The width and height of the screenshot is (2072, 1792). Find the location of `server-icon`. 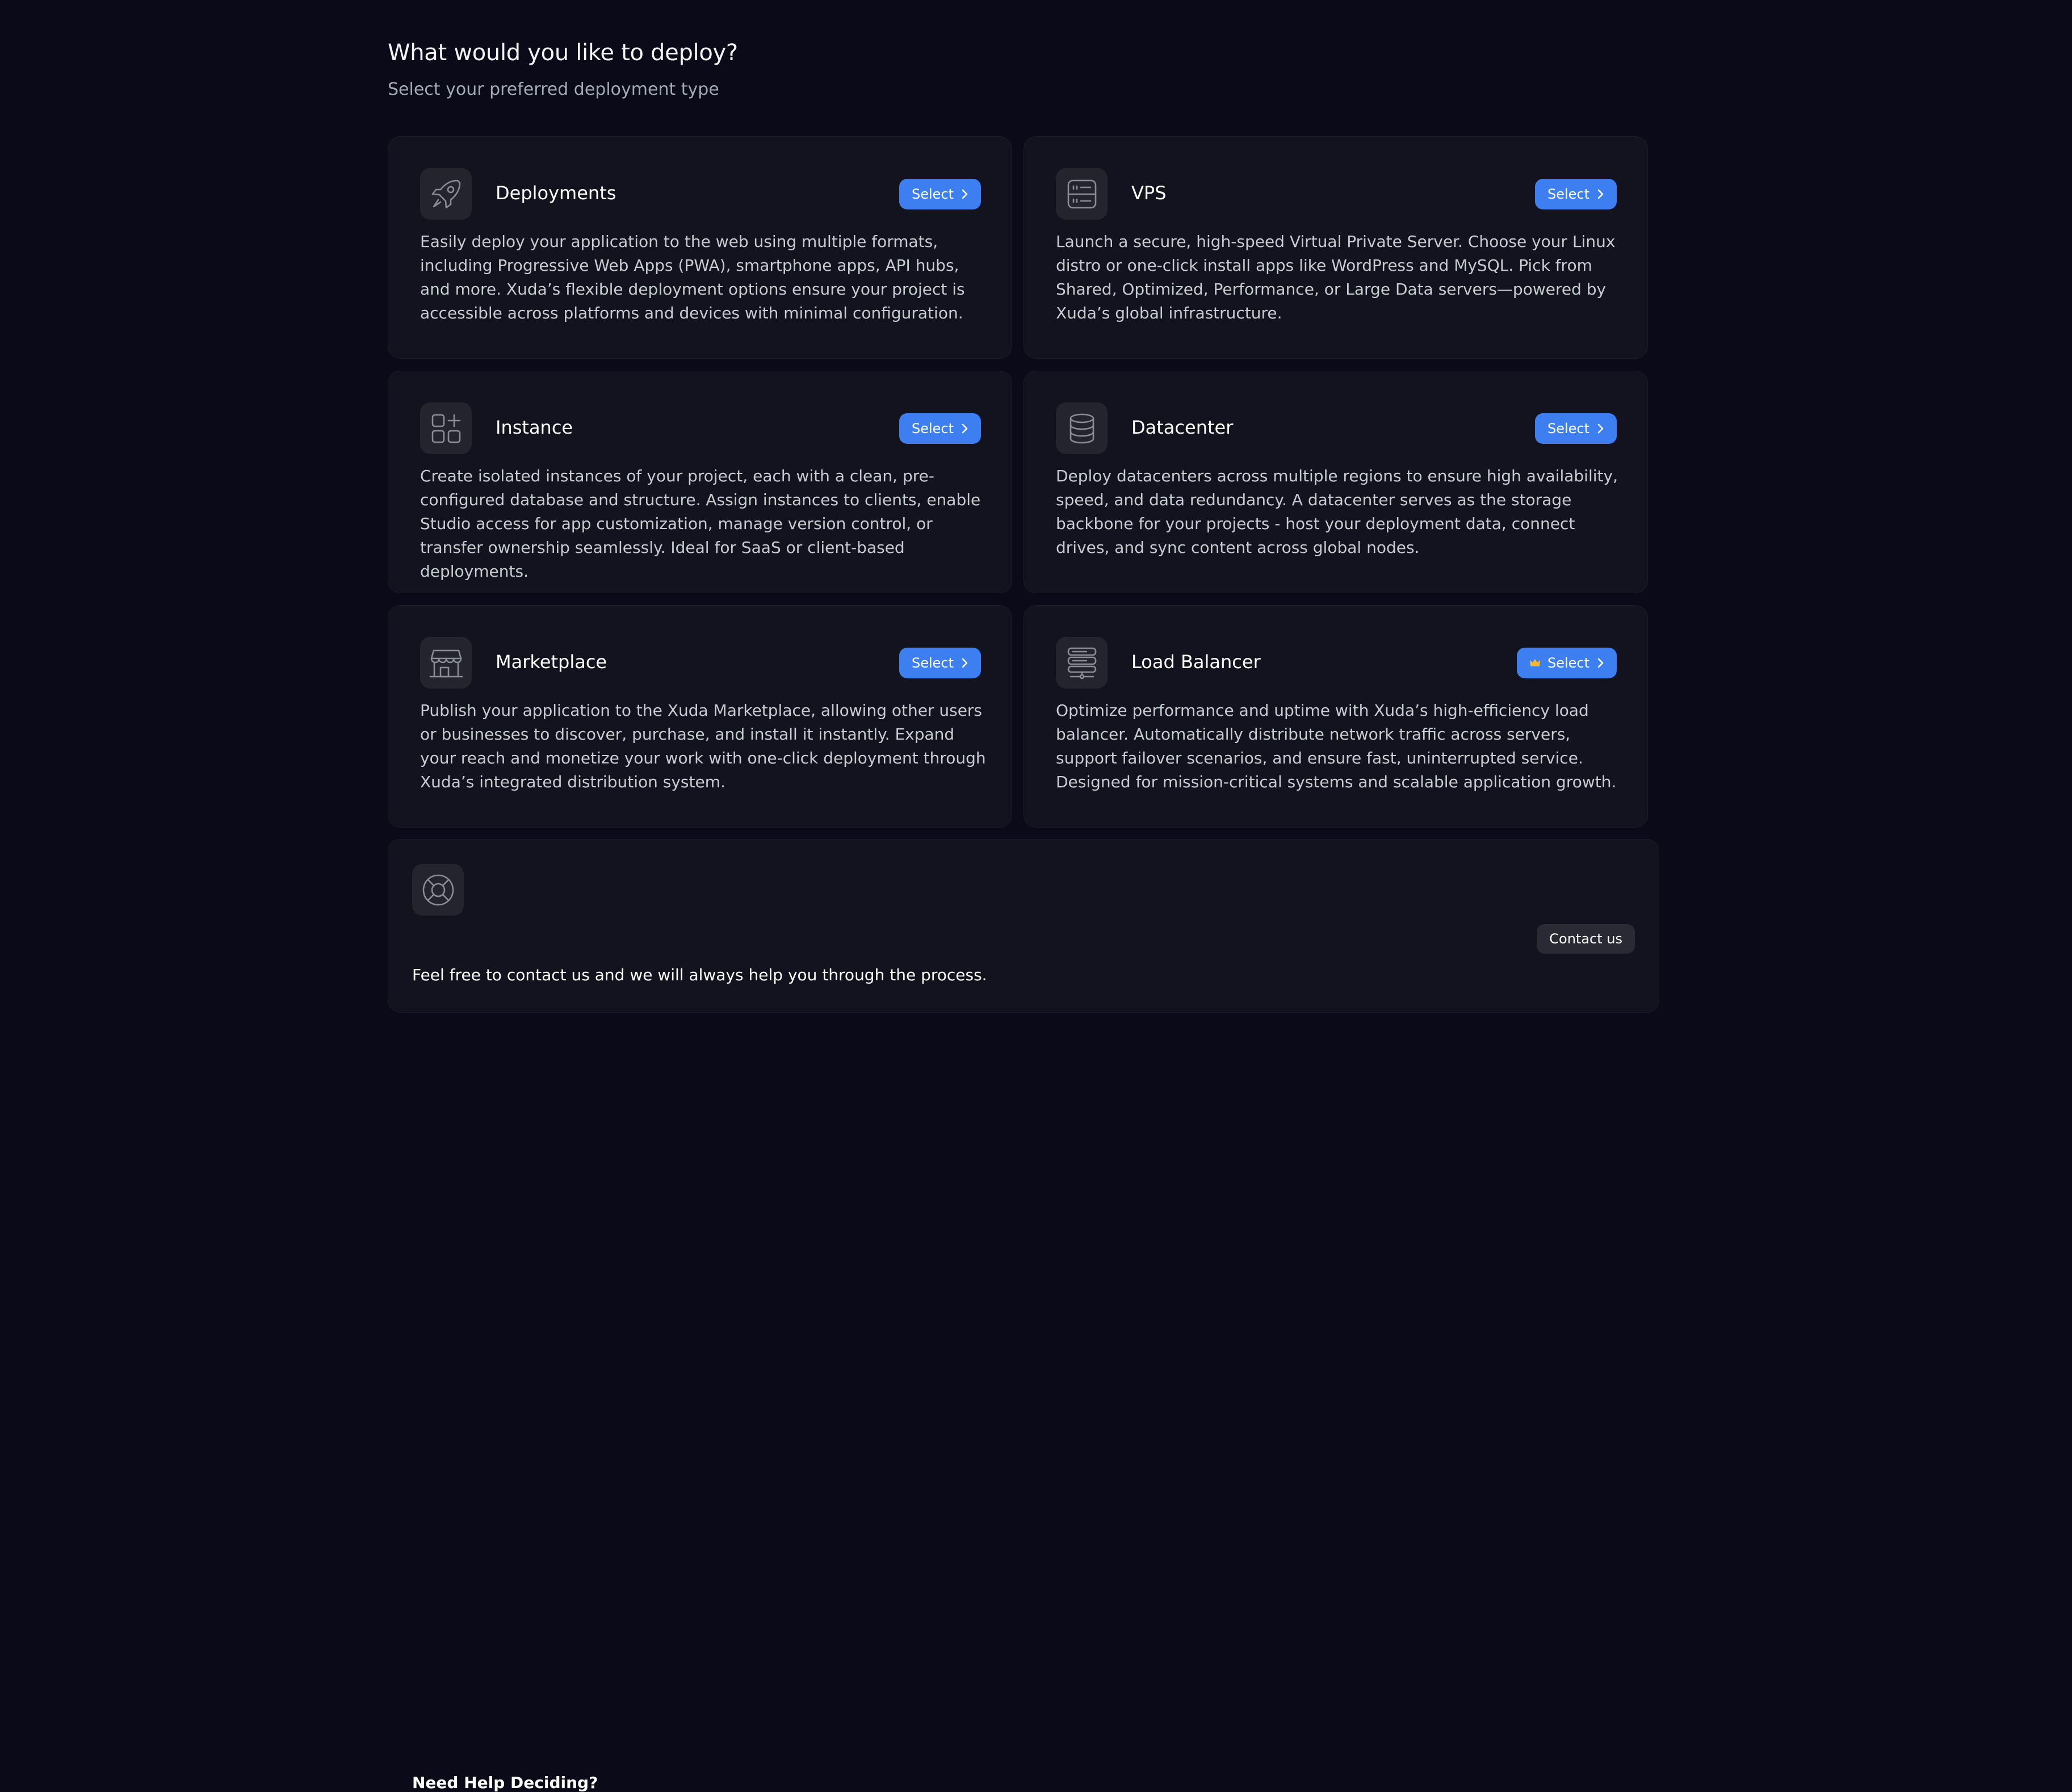

server-icon is located at coordinates (1082, 194).